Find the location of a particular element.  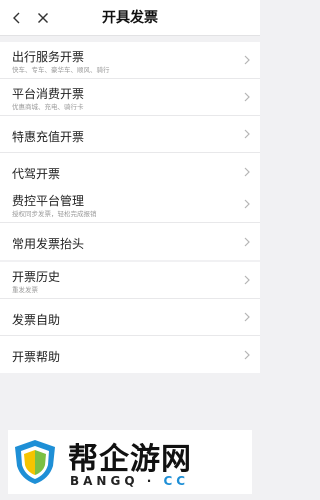

page-title: 开具发票 is located at coordinates (130, 18).